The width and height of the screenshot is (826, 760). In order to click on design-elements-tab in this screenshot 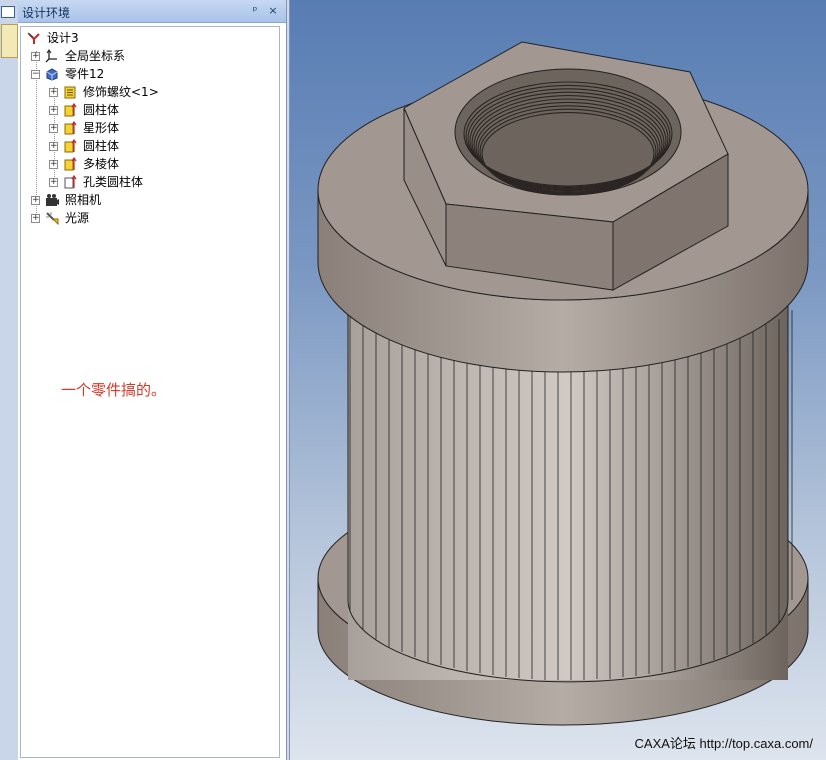, I will do `click(9, 41)`.